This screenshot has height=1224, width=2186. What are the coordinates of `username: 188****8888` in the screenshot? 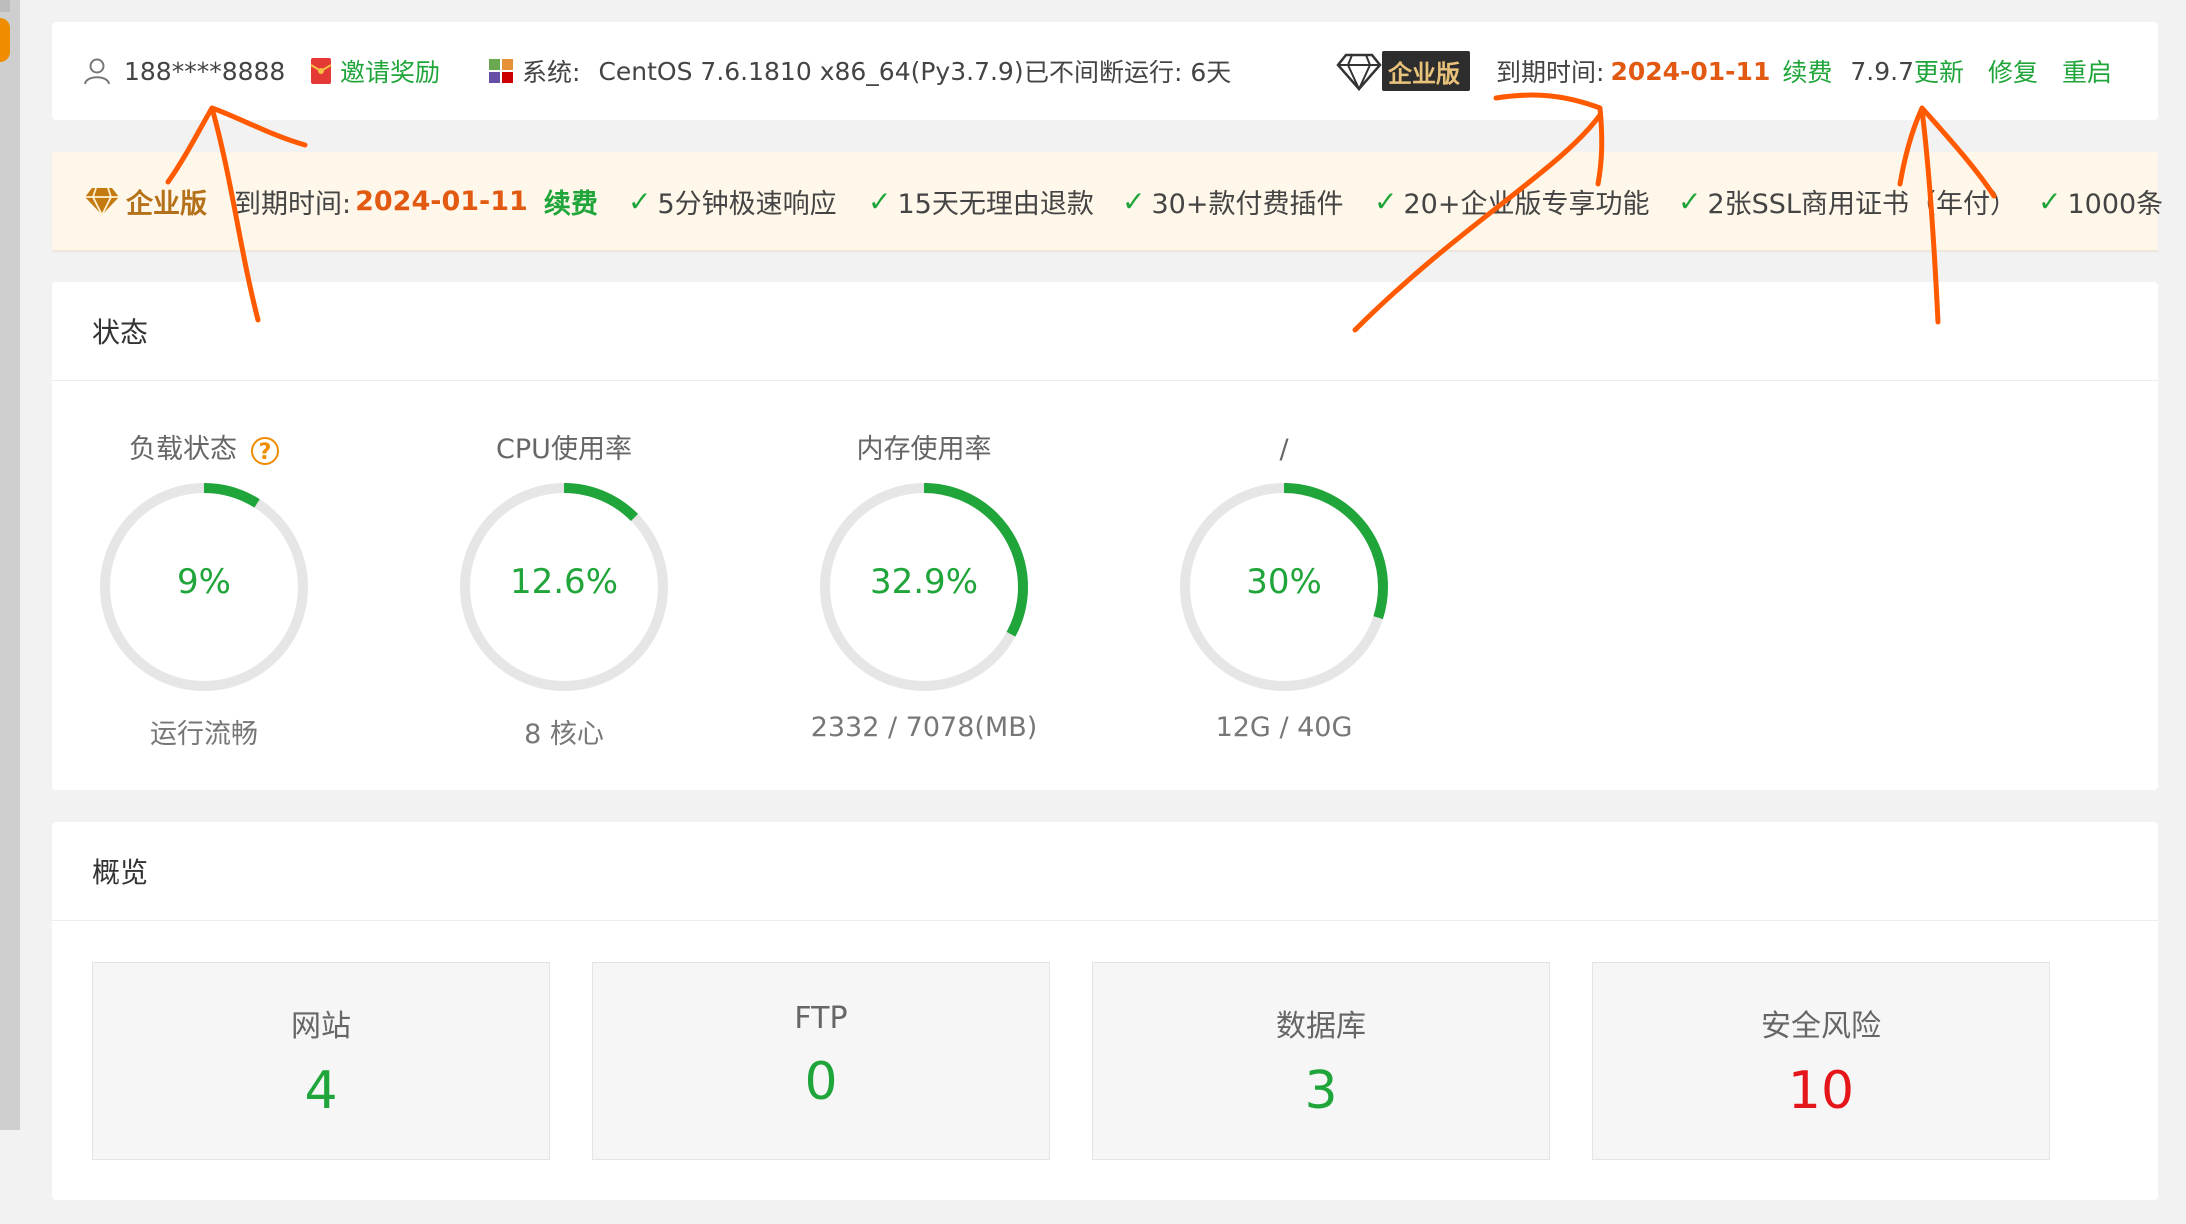 It's located at (205, 71).